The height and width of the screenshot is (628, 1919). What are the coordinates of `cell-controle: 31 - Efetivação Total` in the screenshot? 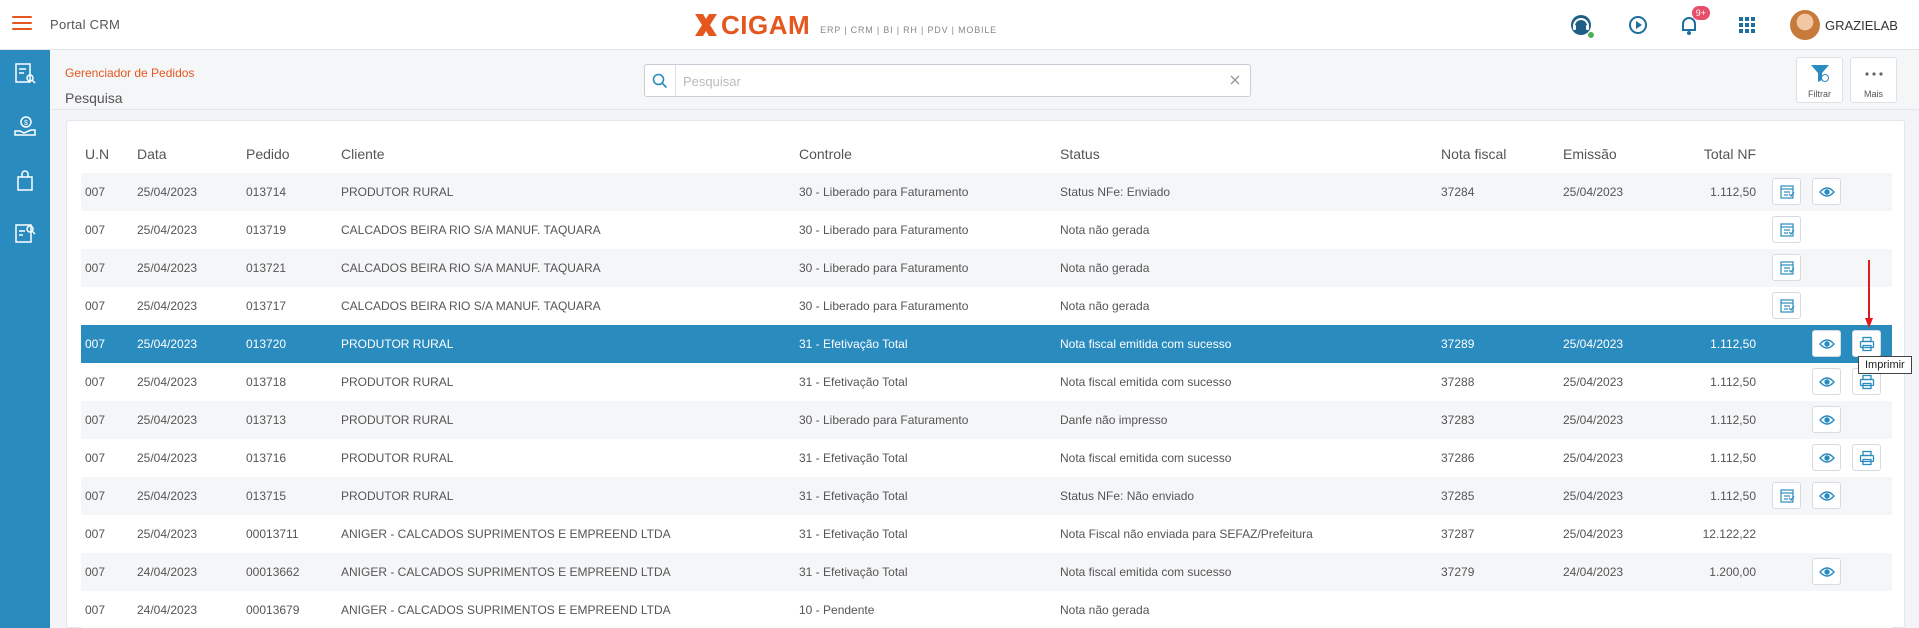 It's located at (853, 458).